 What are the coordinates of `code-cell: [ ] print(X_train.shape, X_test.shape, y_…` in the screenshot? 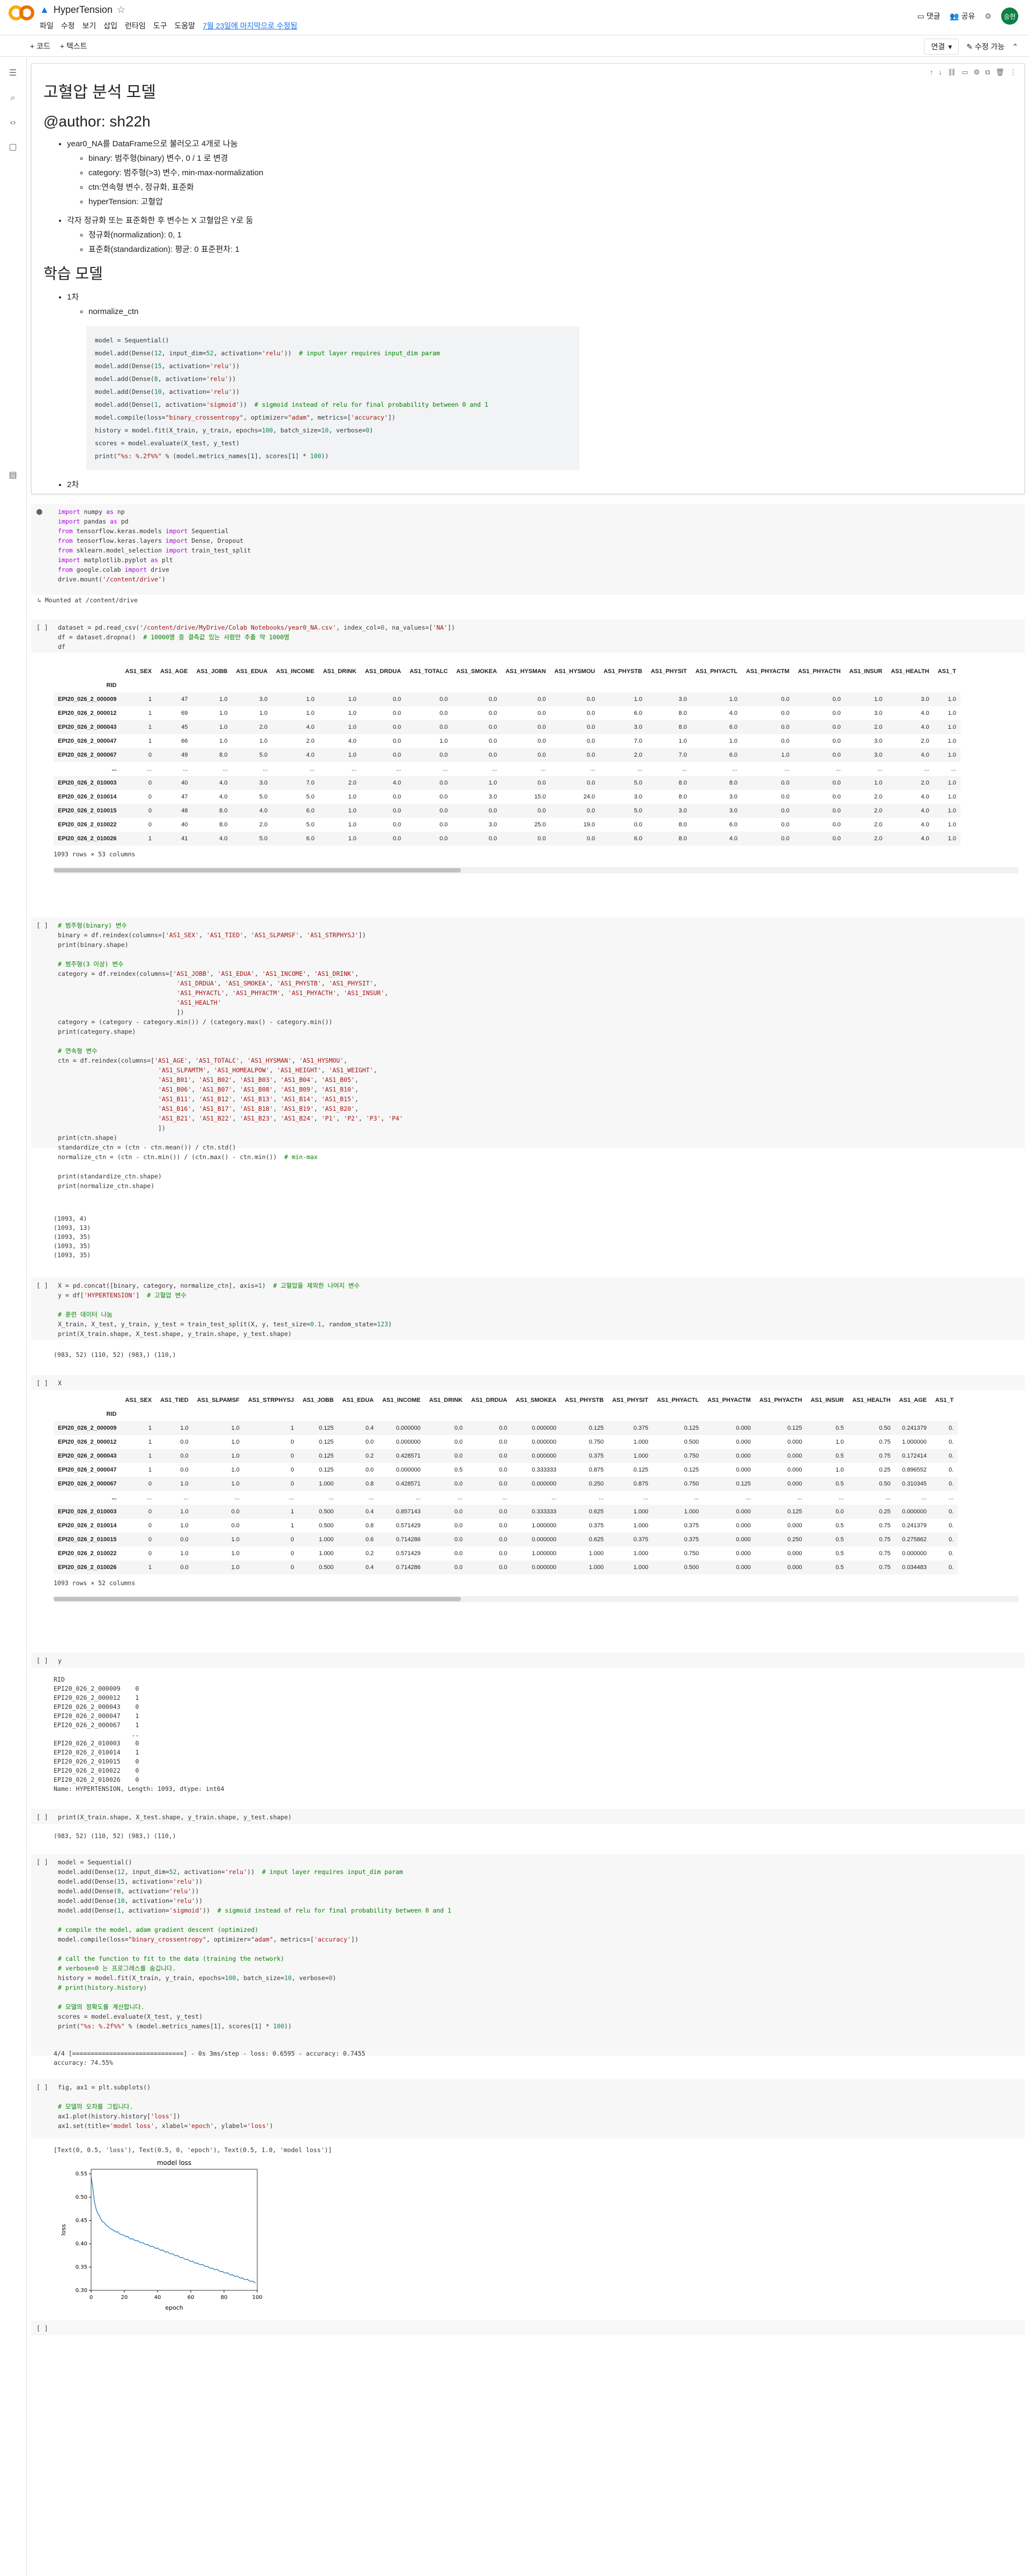 It's located at (528, 1816).